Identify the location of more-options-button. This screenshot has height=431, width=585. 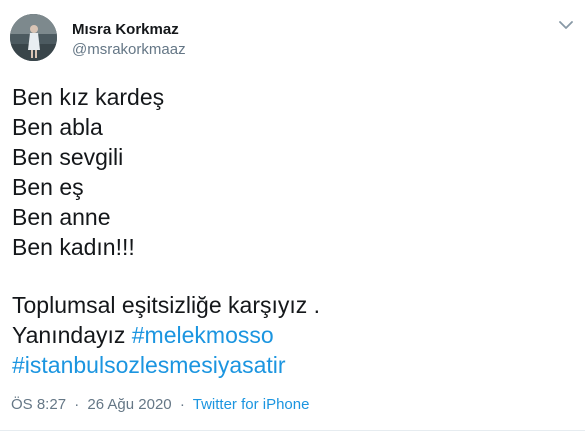
(566, 25).